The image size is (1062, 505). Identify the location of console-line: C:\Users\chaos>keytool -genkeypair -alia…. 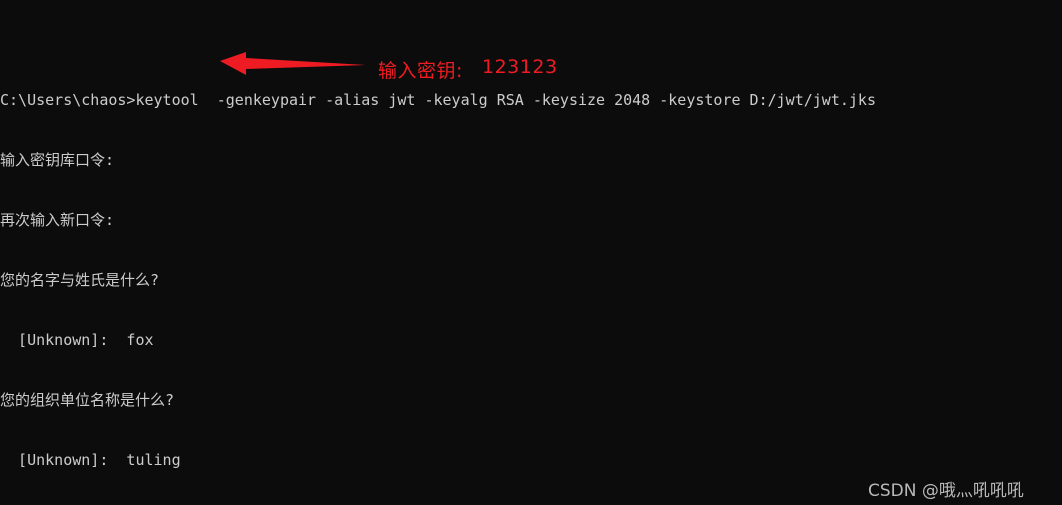
(438, 100).